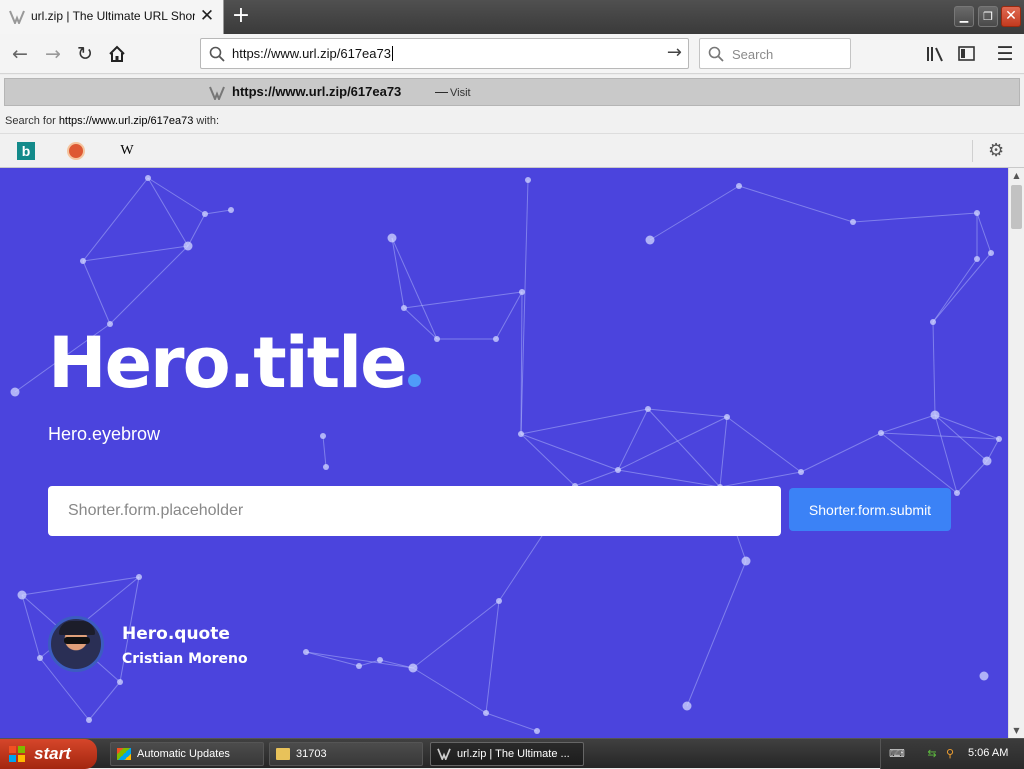  What do you see at coordinates (1011, 16) in the screenshot?
I see `close-window-icon: ✕` at bounding box center [1011, 16].